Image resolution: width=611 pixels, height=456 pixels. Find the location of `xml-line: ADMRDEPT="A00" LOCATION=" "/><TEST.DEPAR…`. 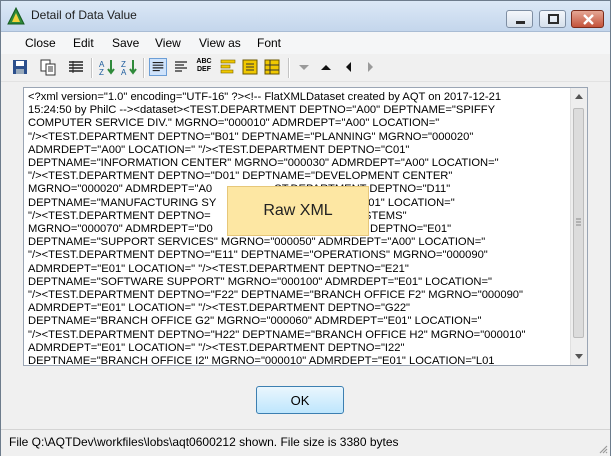

xml-line: ADMRDEPT="A00" LOCATION=" "/><TEST.DEPAR… is located at coordinates (219, 149).